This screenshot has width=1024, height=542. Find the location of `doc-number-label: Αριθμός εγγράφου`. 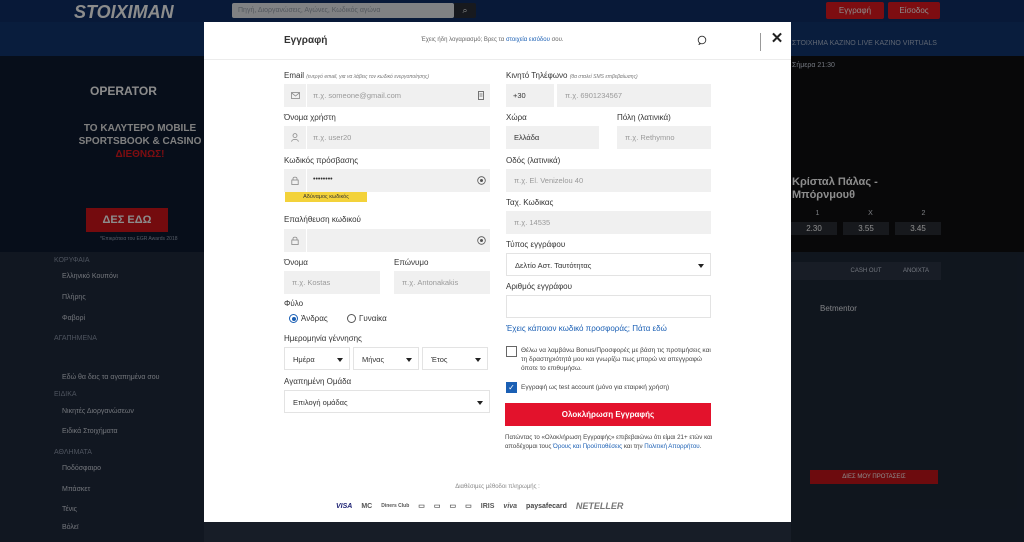

doc-number-label: Αριθμός εγγράφου is located at coordinates (539, 286).